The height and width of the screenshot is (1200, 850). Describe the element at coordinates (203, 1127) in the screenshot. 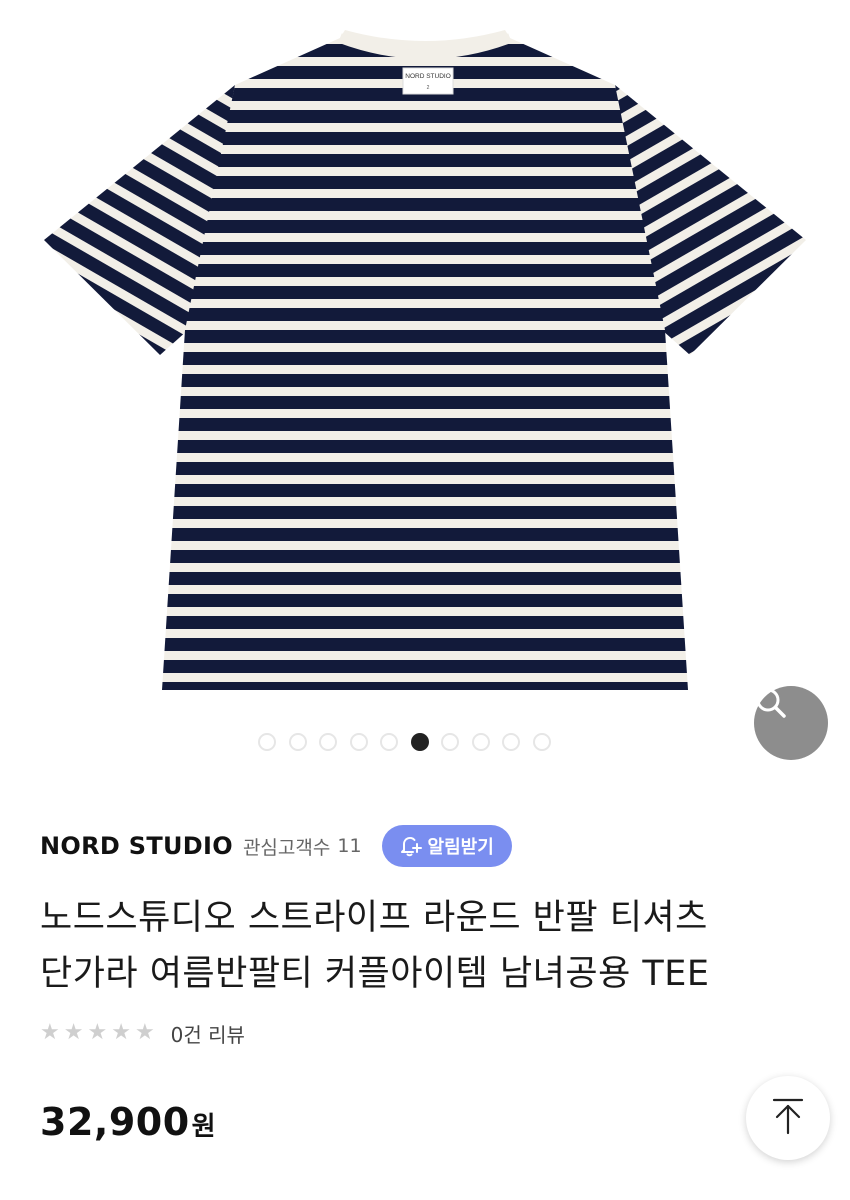

I see `price-currency: 원` at that location.